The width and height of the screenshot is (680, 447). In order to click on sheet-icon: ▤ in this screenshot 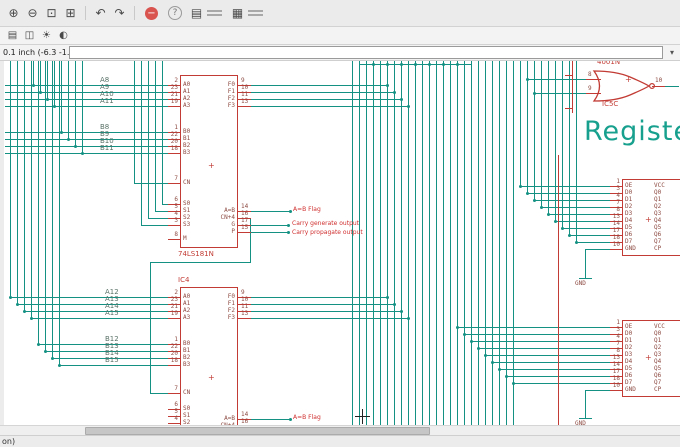, I will do `click(12, 35)`.